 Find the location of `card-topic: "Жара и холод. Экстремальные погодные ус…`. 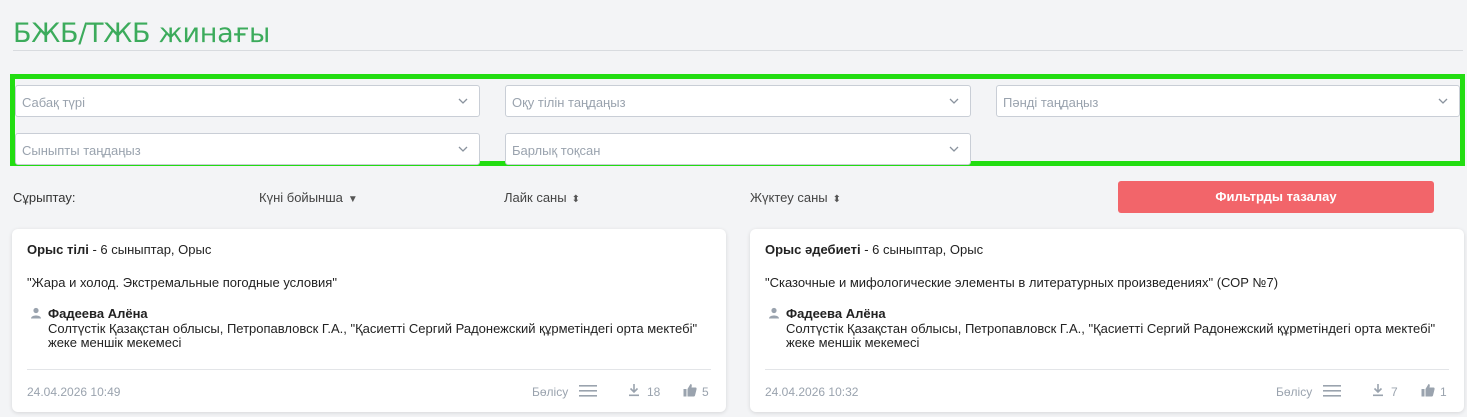

card-topic: "Жара и холод. Экстремальные погодные ус… is located at coordinates (182, 282).